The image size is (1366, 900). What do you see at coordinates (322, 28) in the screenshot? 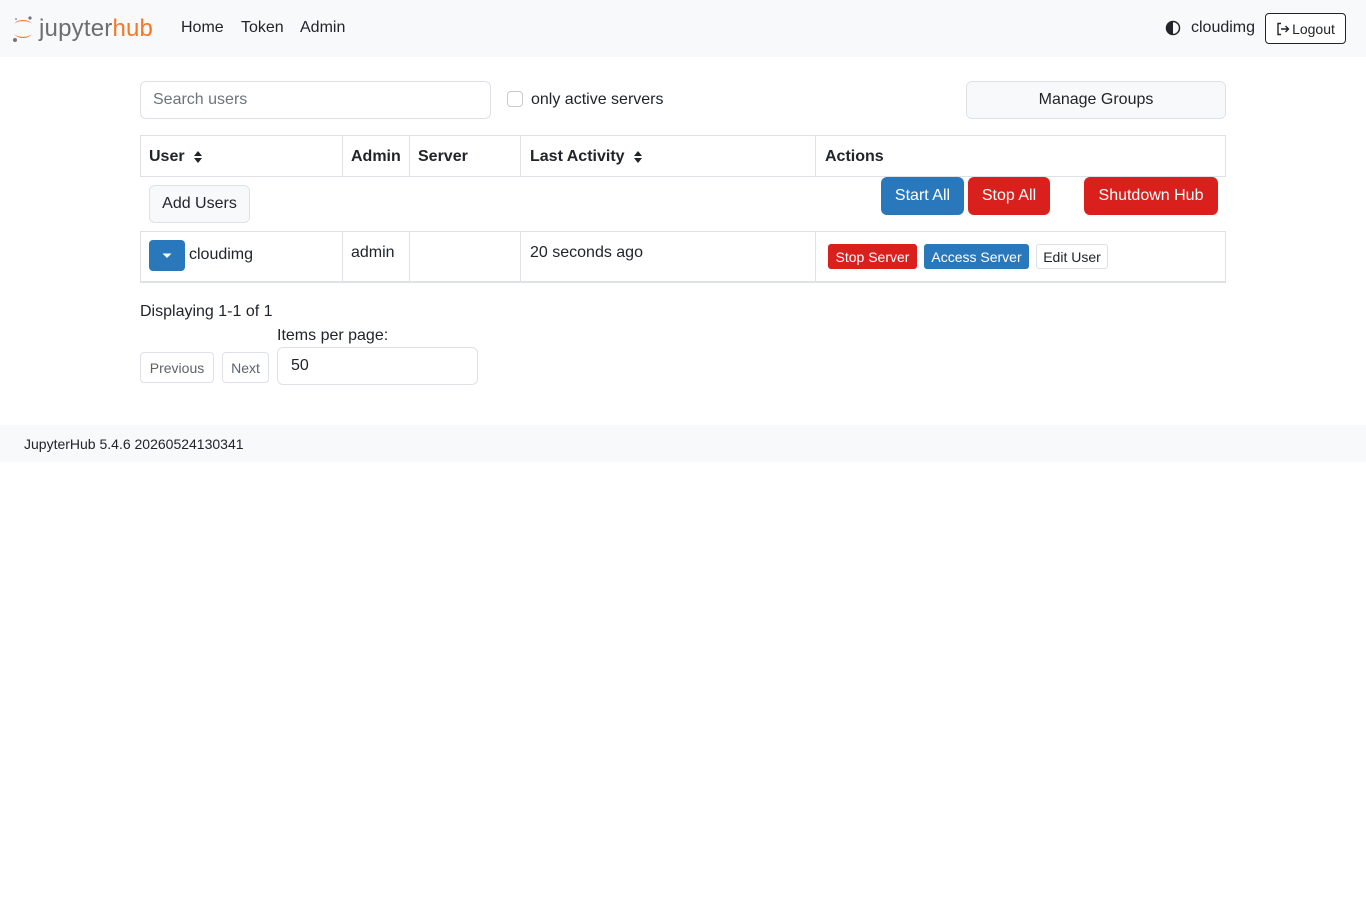
I see `nav-link-admin: Admin` at bounding box center [322, 28].